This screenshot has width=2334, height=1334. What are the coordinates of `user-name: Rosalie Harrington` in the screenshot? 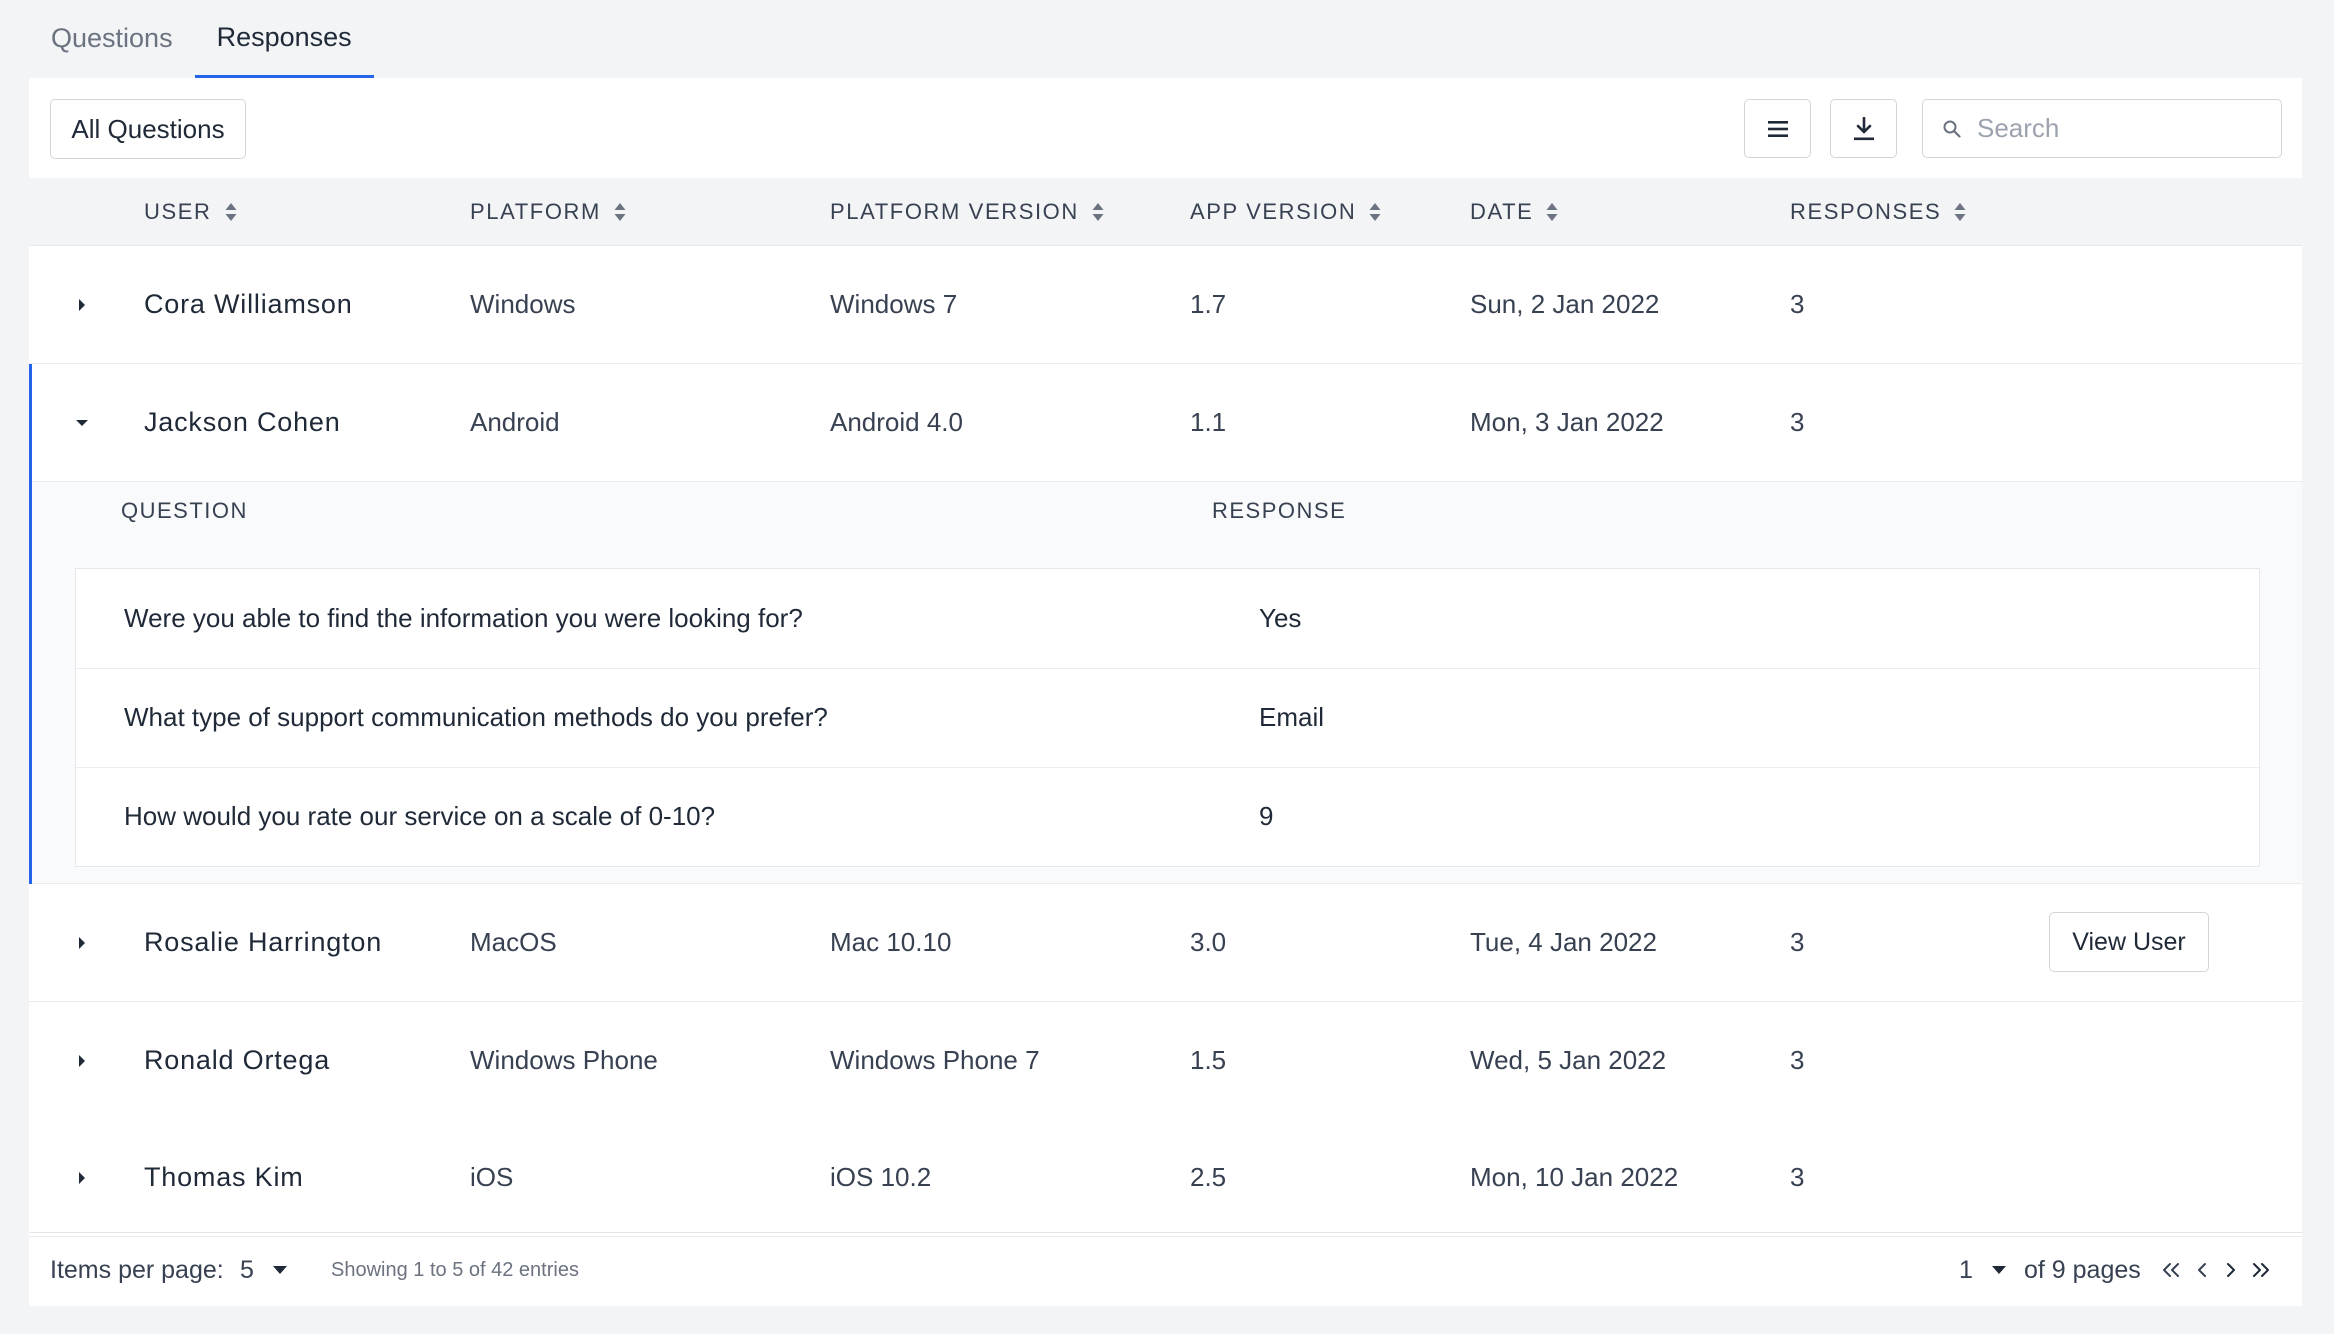 It's located at (263, 942).